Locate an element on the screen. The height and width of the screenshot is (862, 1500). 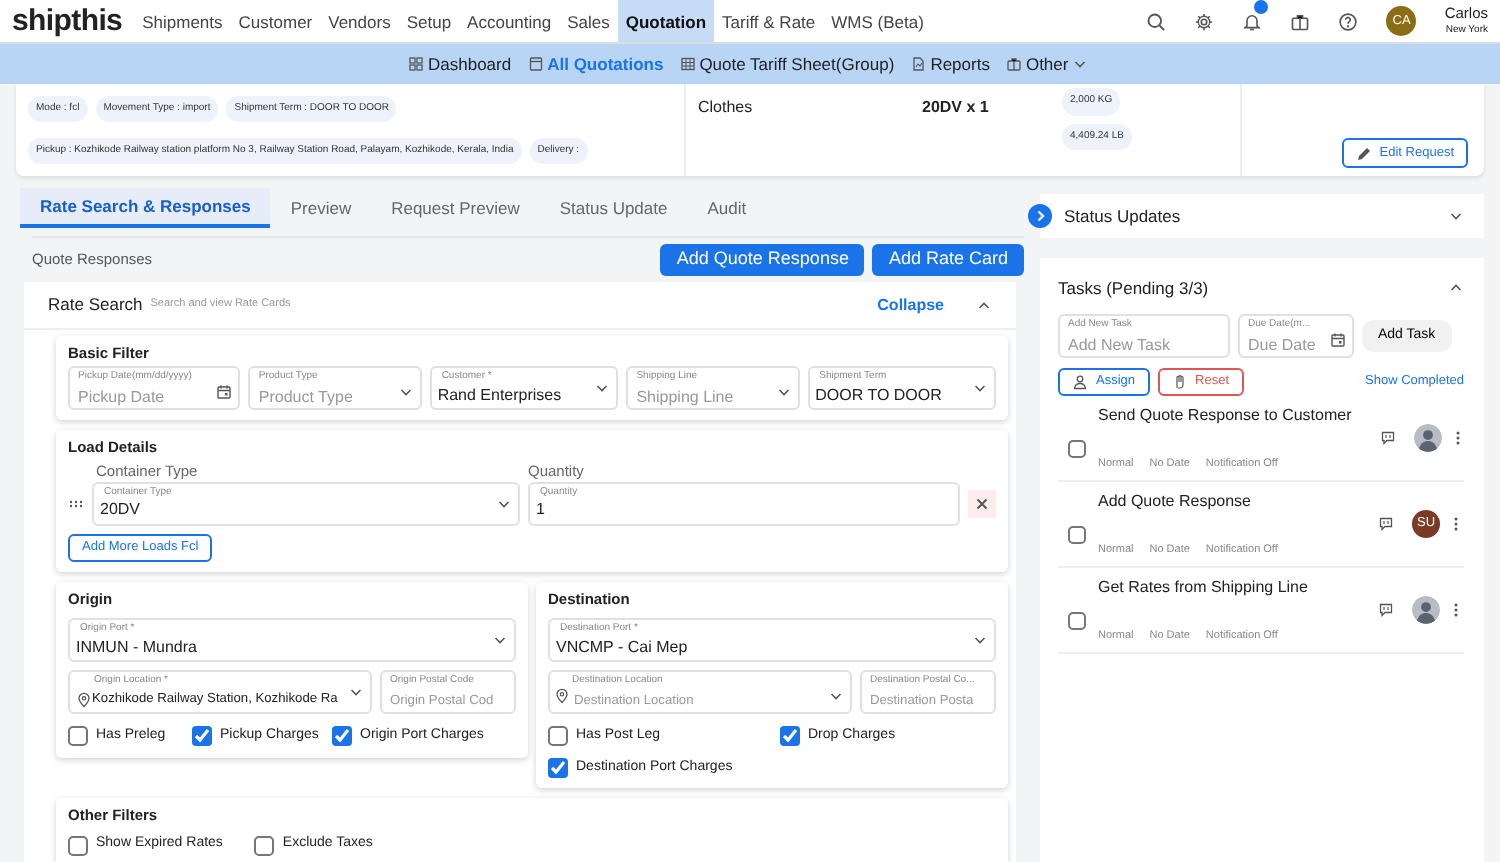
help-icon is located at coordinates (1348, 21).